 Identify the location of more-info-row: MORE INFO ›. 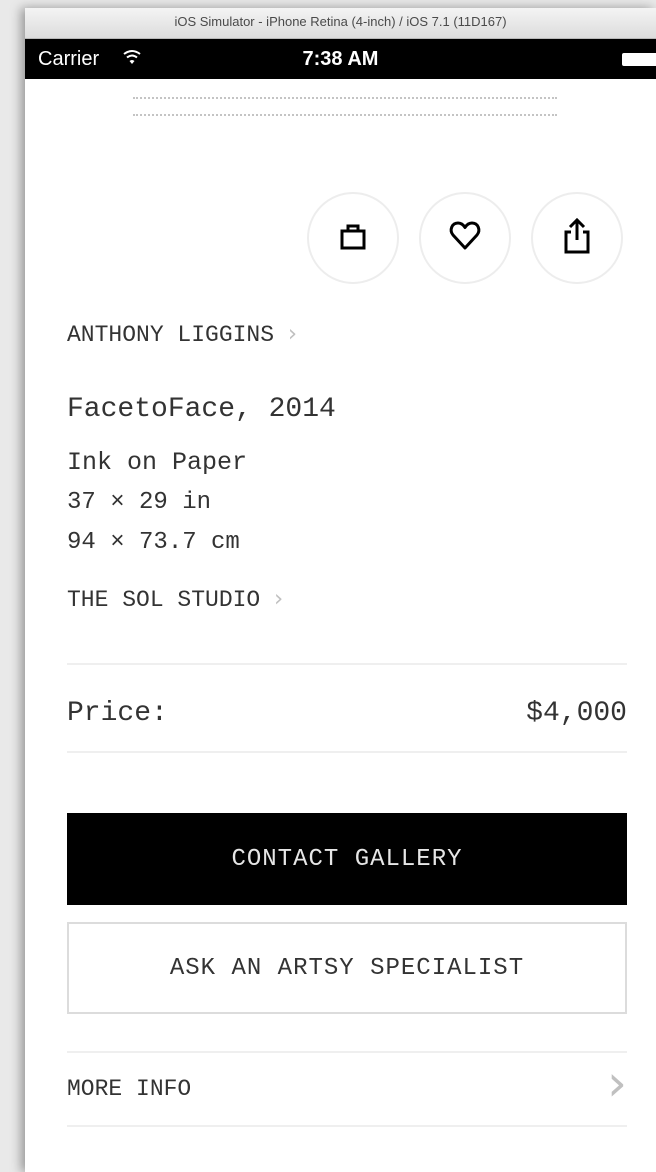
(347, 1089).